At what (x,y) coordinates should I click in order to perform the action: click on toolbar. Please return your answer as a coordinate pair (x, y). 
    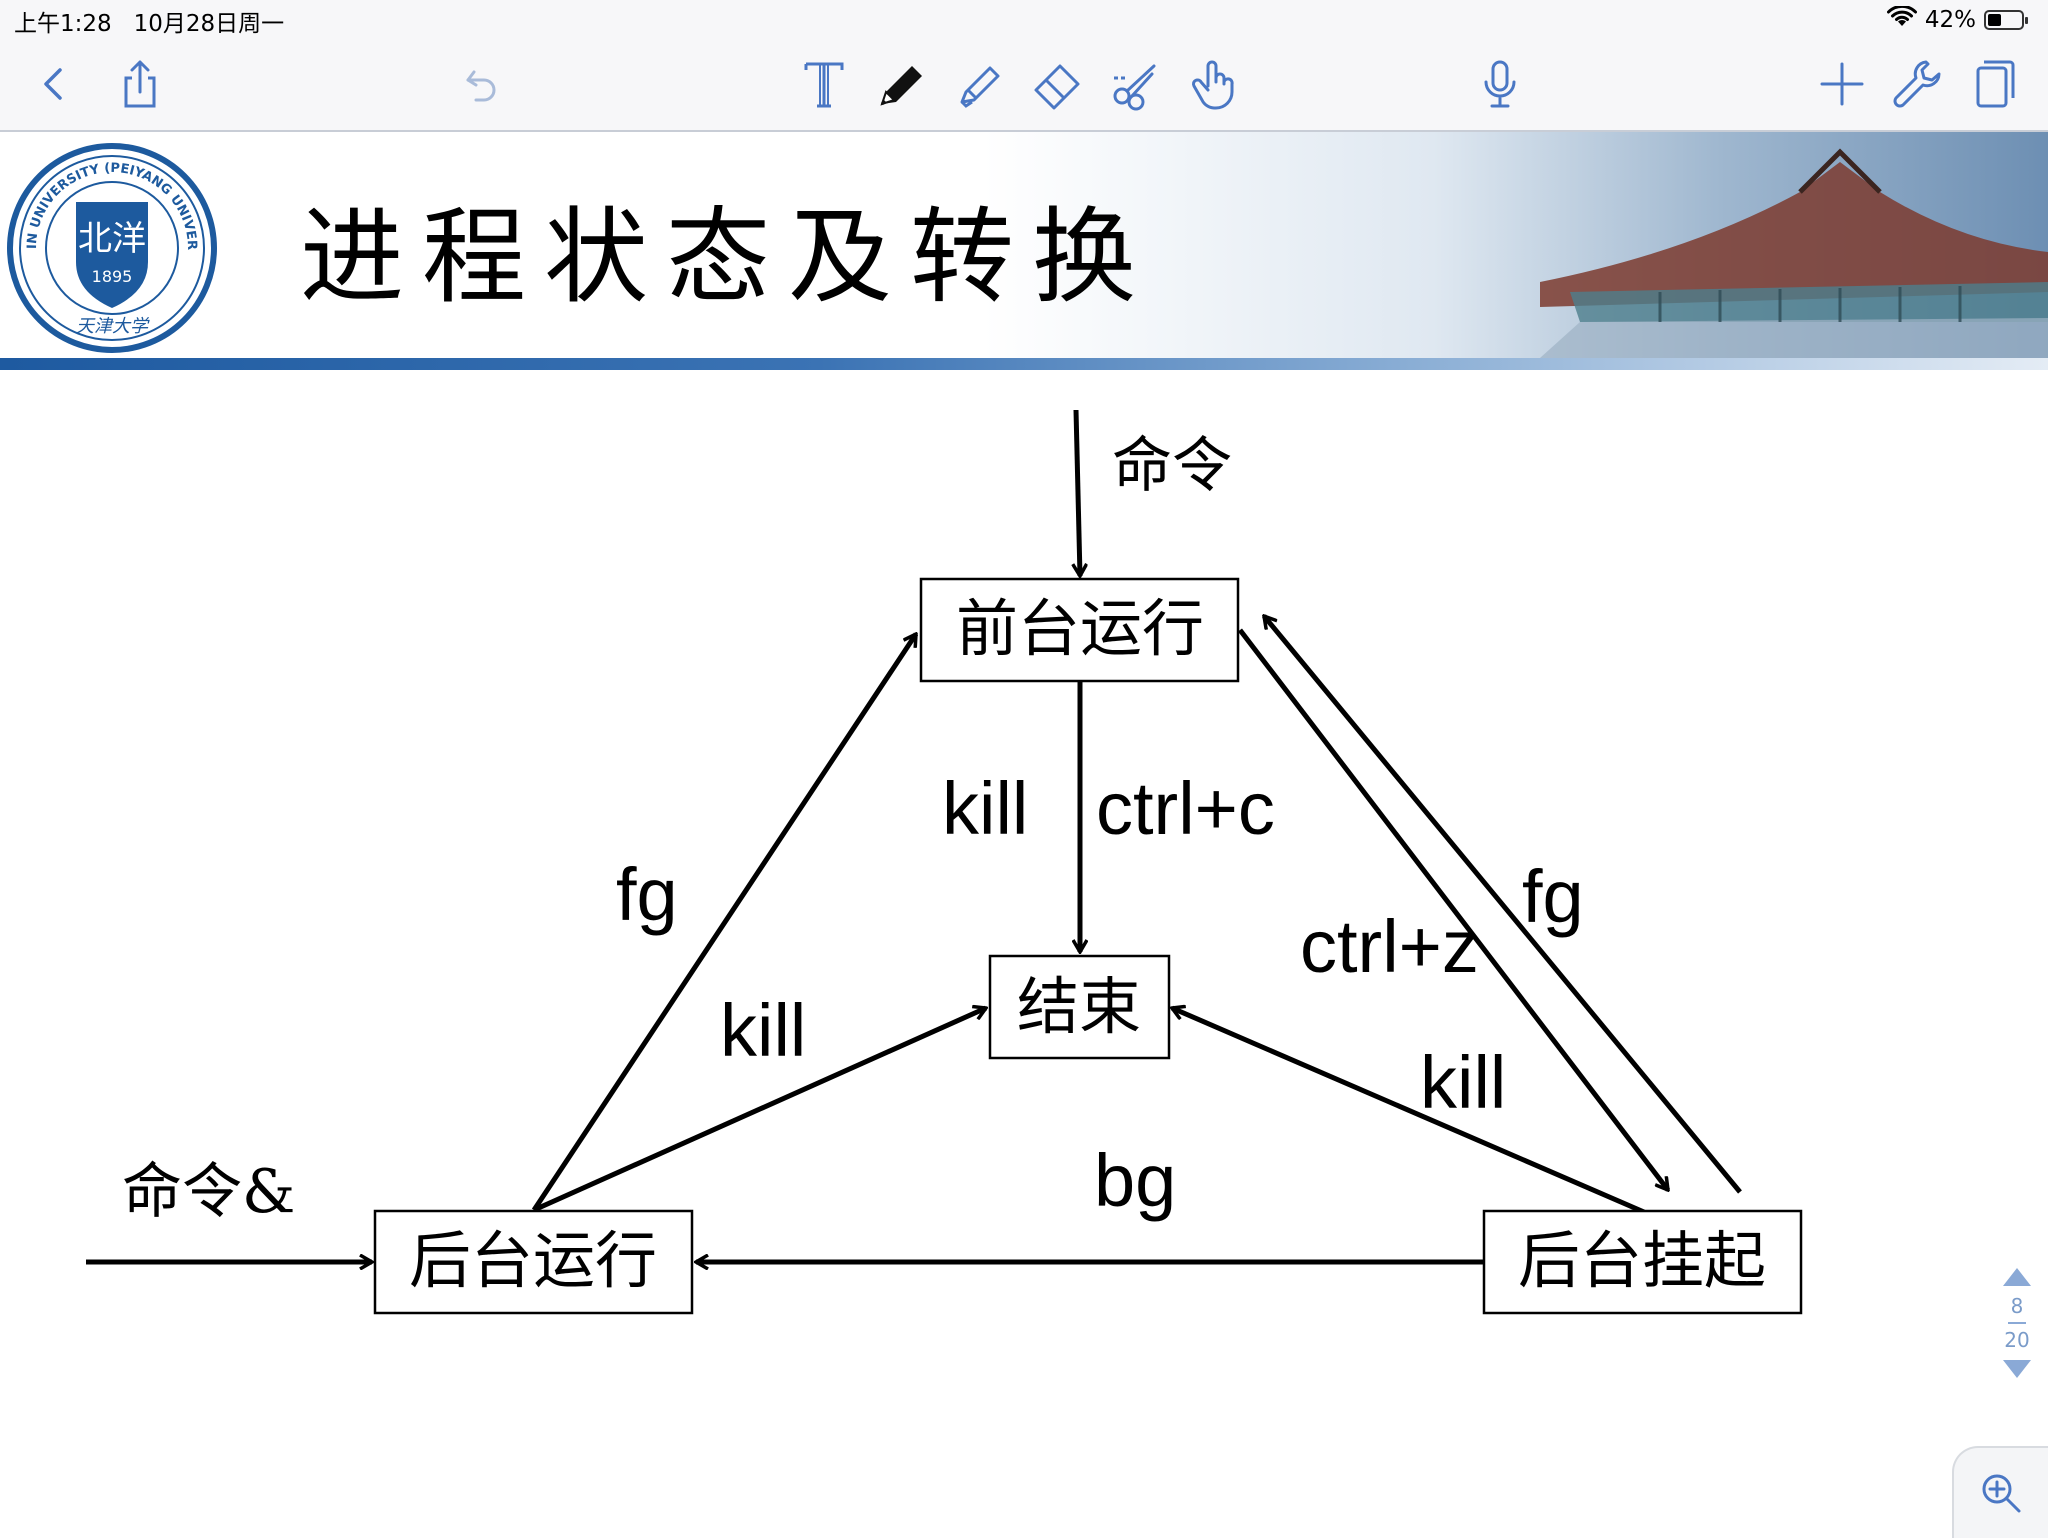
    Looking at the image, I should click on (1024, 86).